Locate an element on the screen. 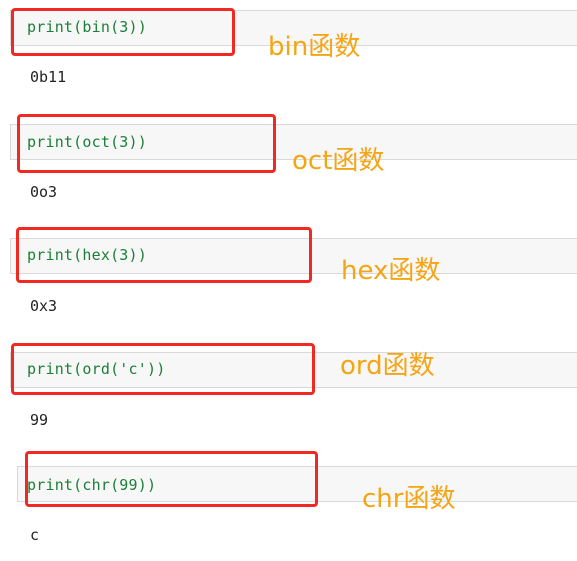  annotation-hex: hex函数 is located at coordinates (391, 271).